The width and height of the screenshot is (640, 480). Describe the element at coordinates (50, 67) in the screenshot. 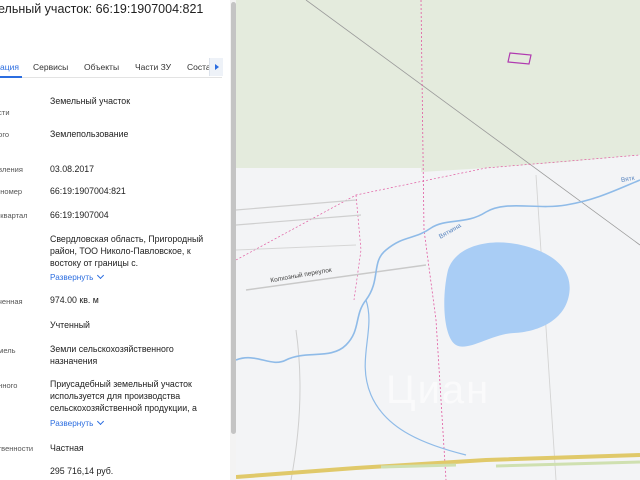

I see `tab-services: Сервисы` at that location.